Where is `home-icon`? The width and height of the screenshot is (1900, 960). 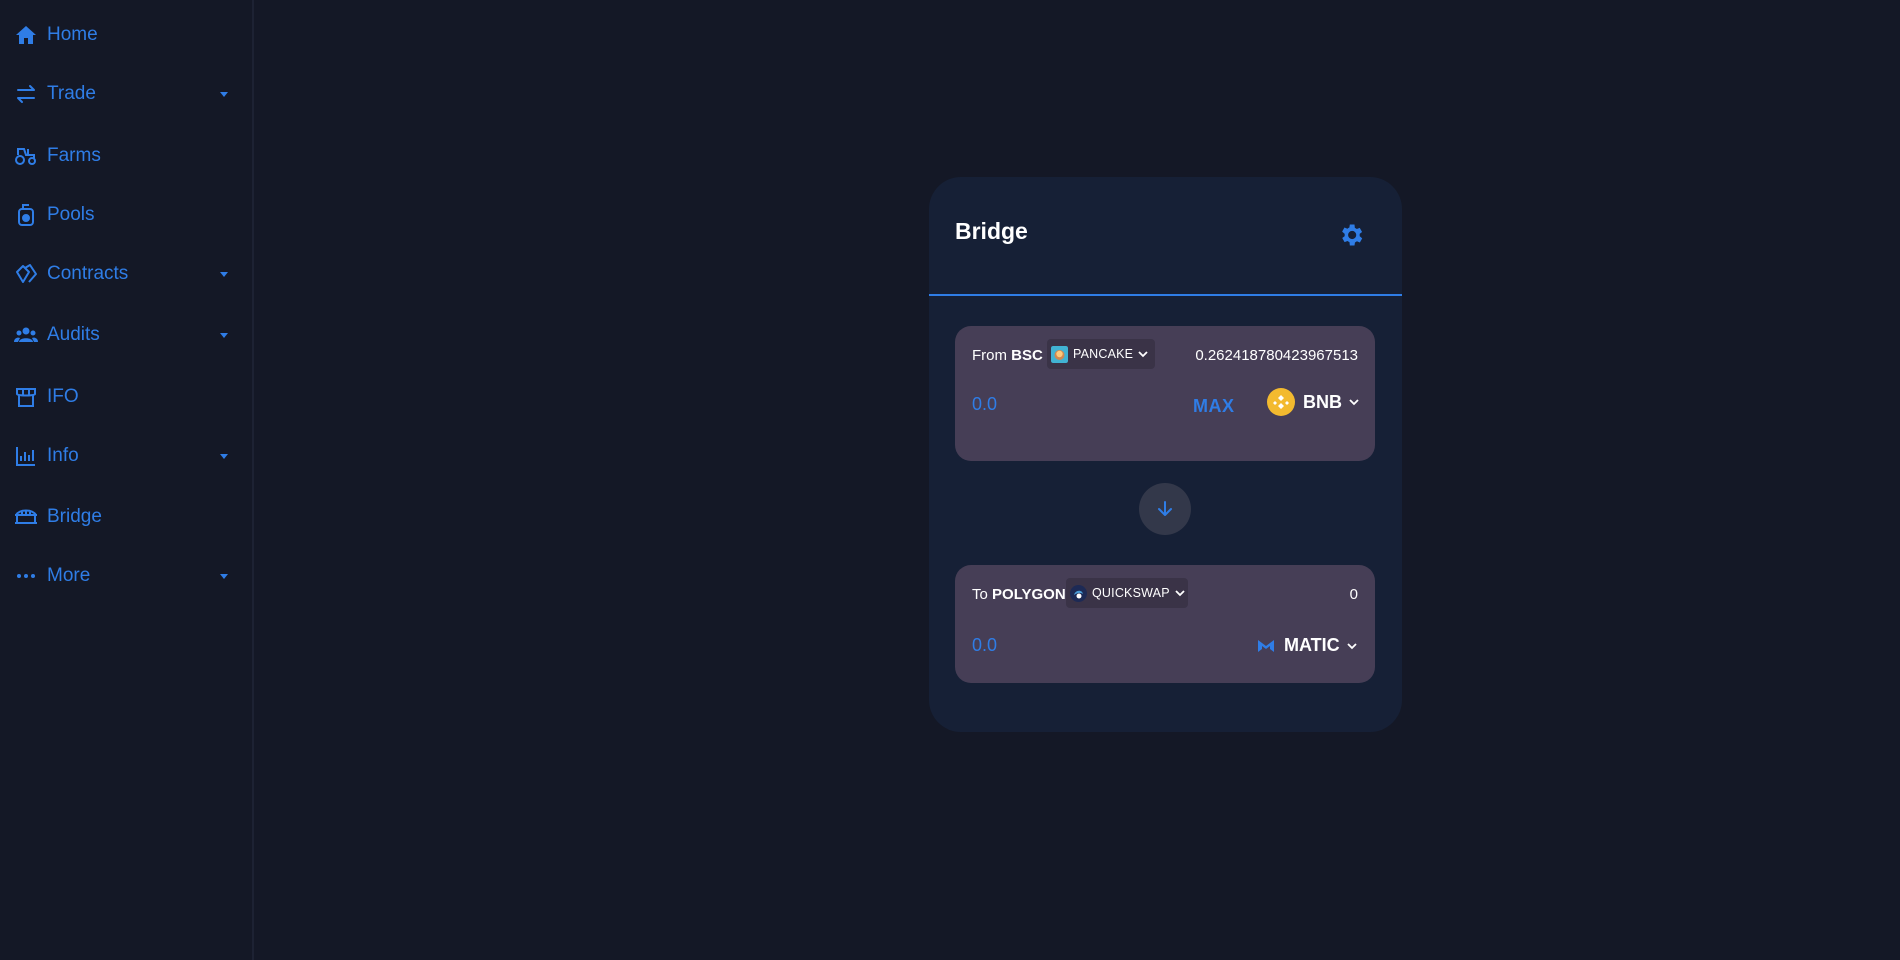
home-icon is located at coordinates (26, 35).